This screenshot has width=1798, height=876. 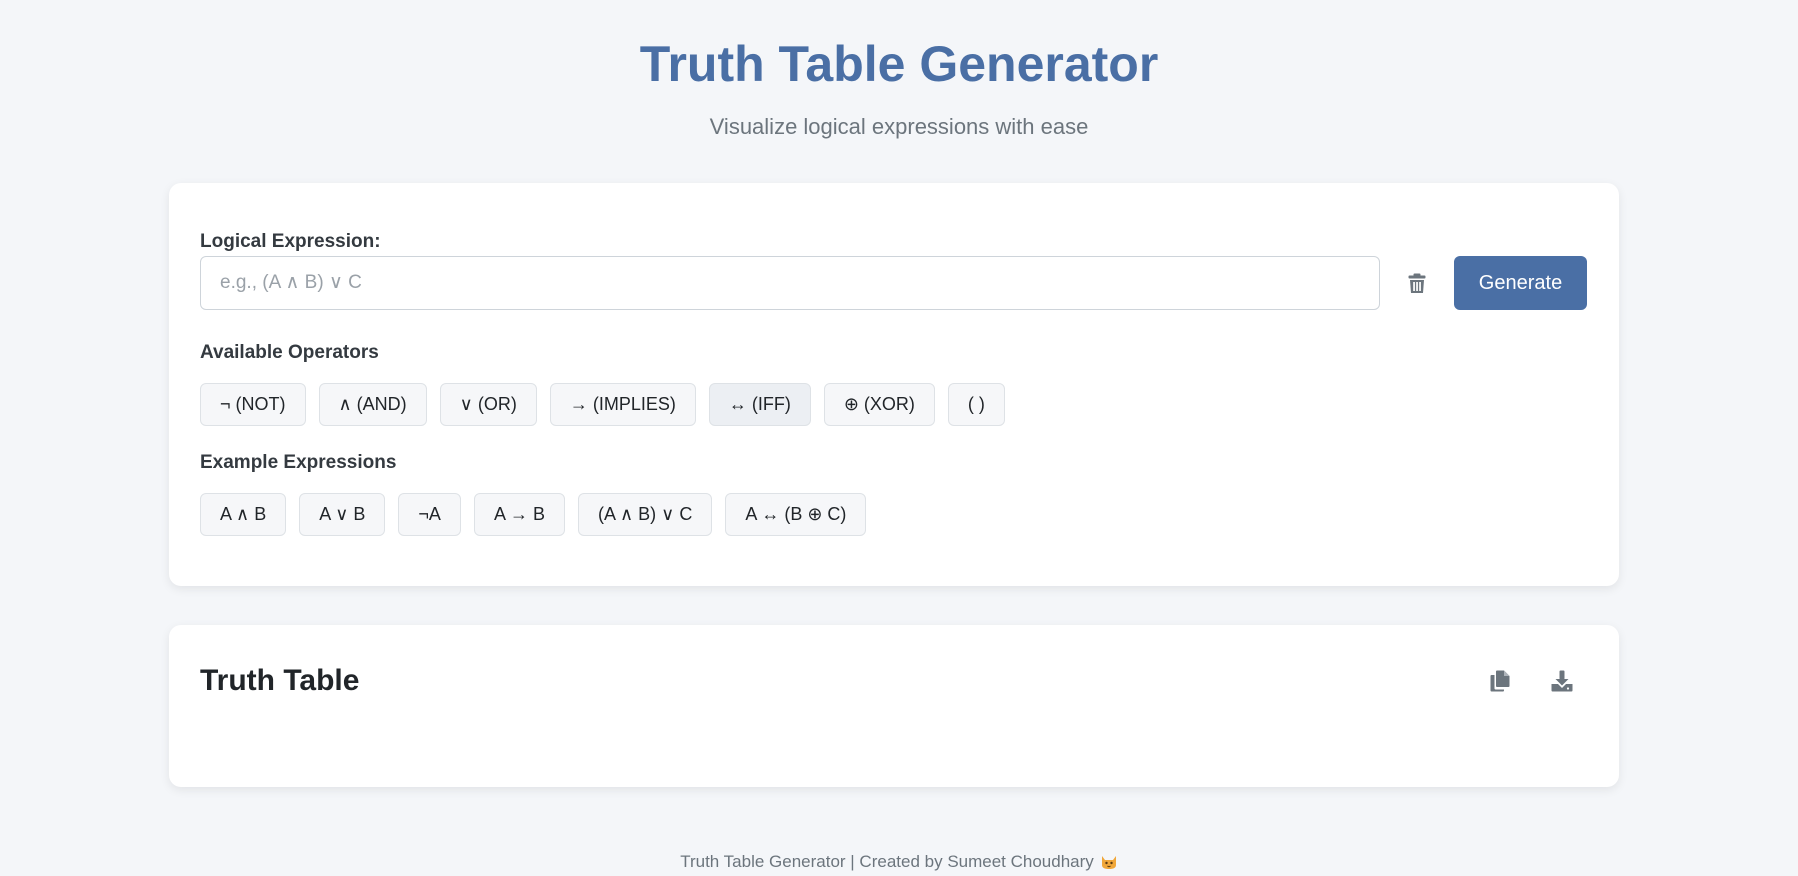 What do you see at coordinates (280, 680) in the screenshot?
I see `truth-table-title: Truth Table` at bounding box center [280, 680].